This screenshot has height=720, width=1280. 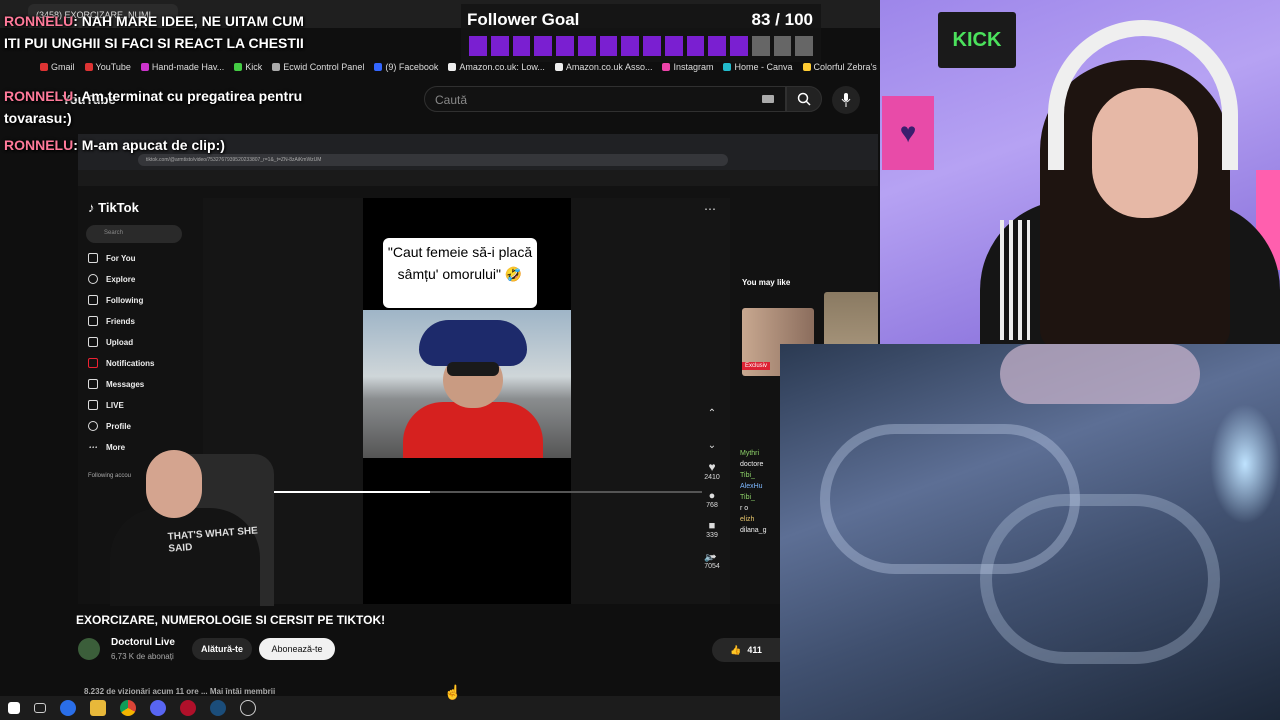 What do you see at coordinates (1080, 172) in the screenshot?
I see `streamer-face-cam: KICK ♥` at bounding box center [1080, 172].